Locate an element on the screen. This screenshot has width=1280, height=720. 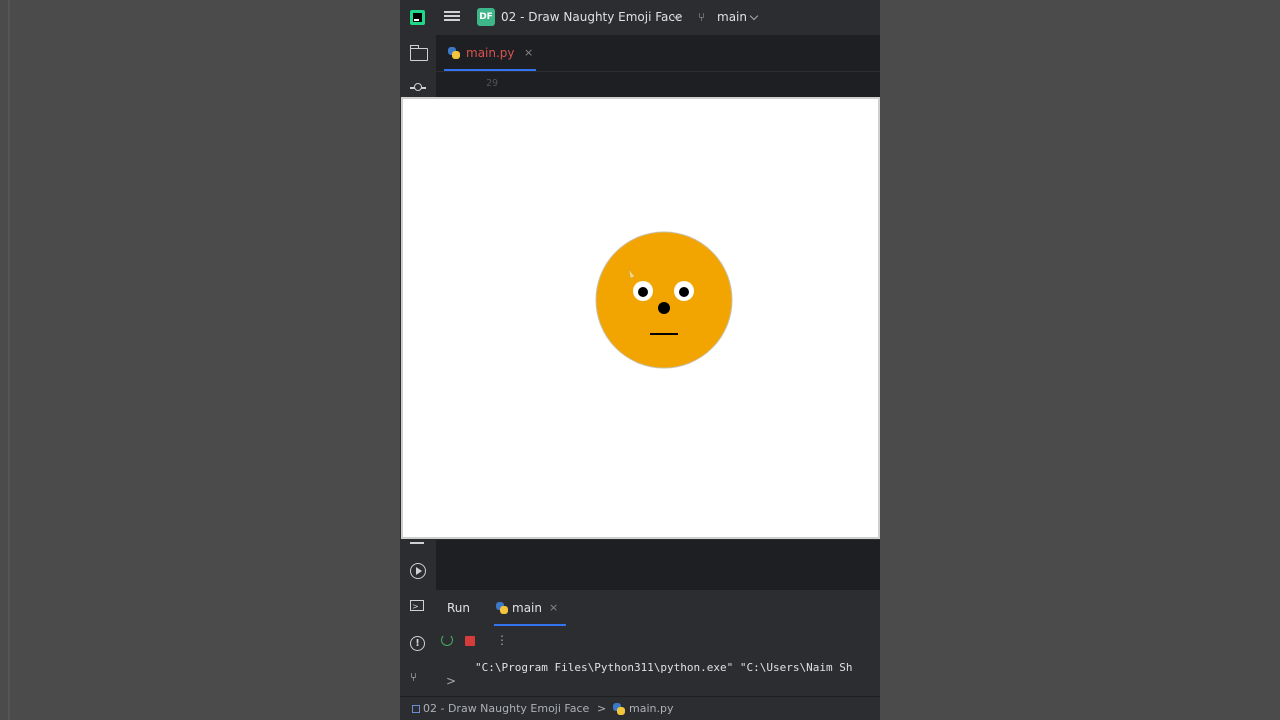
tab-close-icon: × is located at coordinates (528, 52).